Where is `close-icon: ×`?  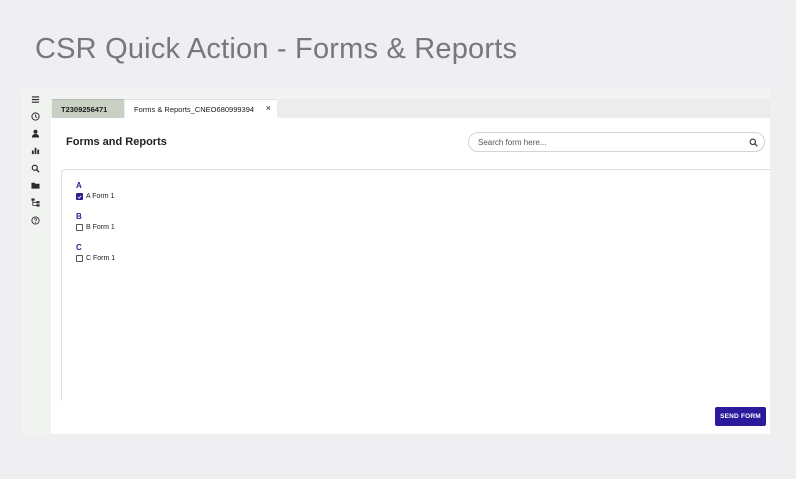 close-icon: × is located at coordinates (268, 108).